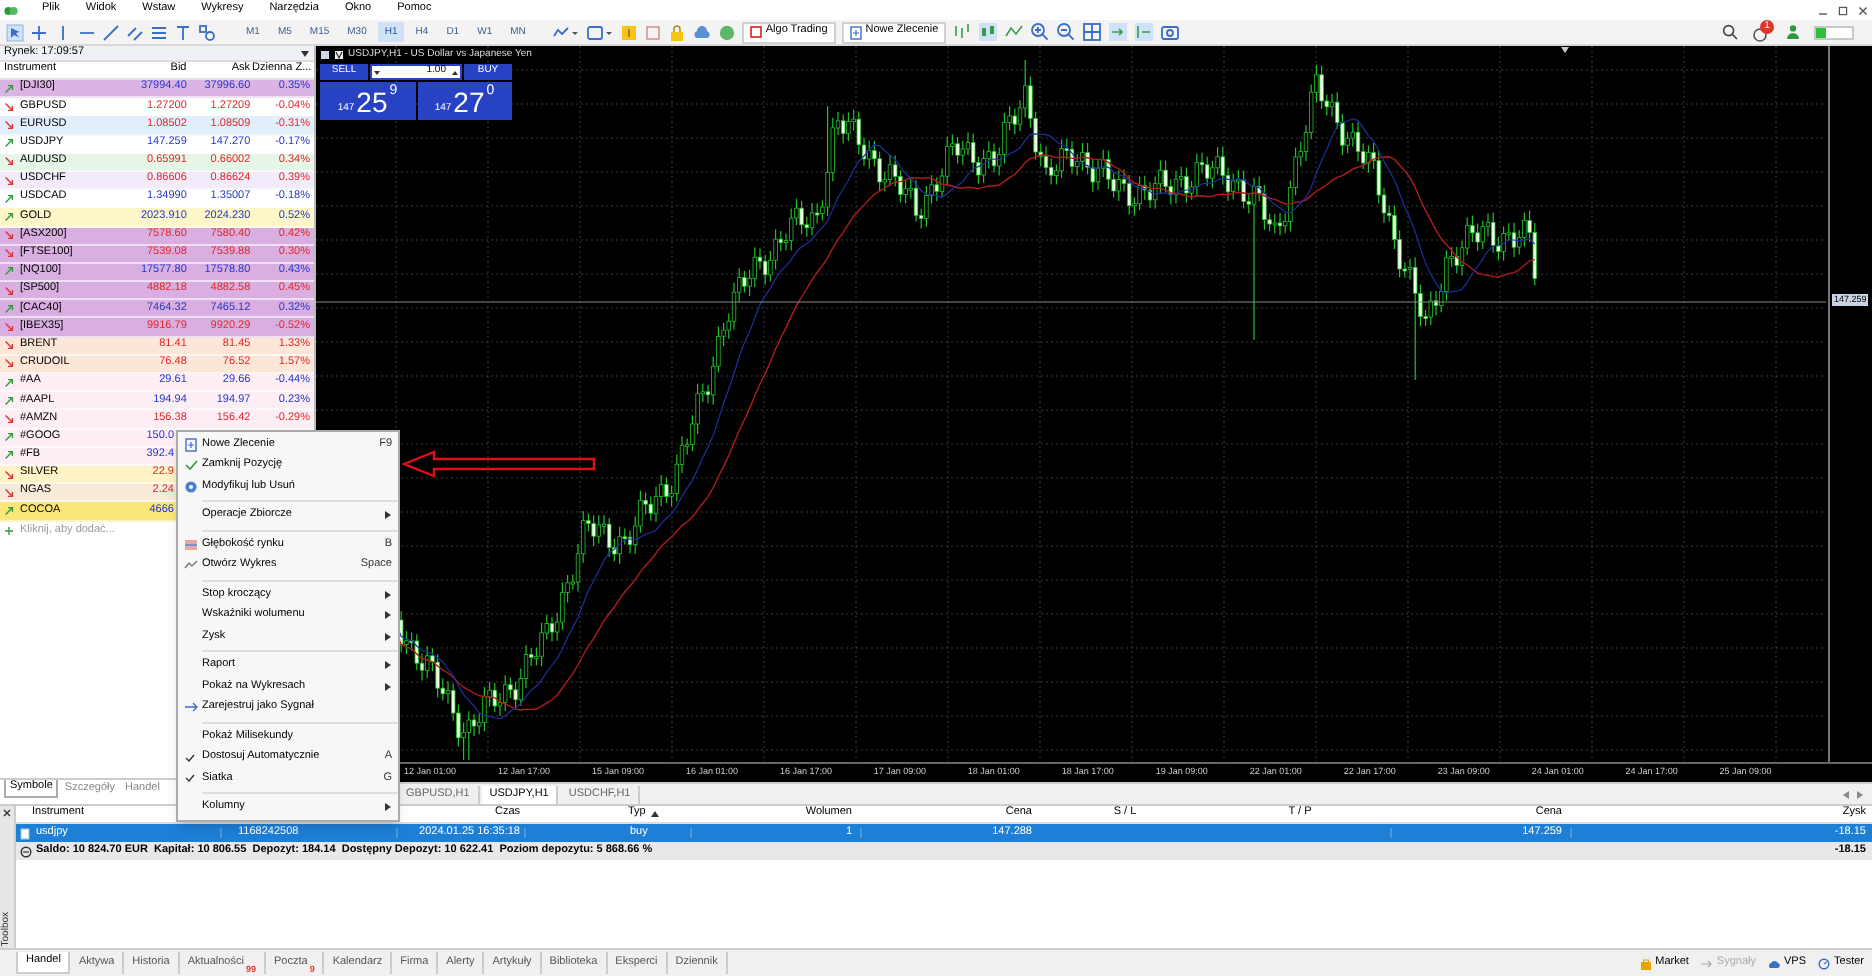 The height and width of the screenshot is (976, 1872). Describe the element at coordinates (755, 32) in the screenshot. I see `stop-square-icon` at that location.